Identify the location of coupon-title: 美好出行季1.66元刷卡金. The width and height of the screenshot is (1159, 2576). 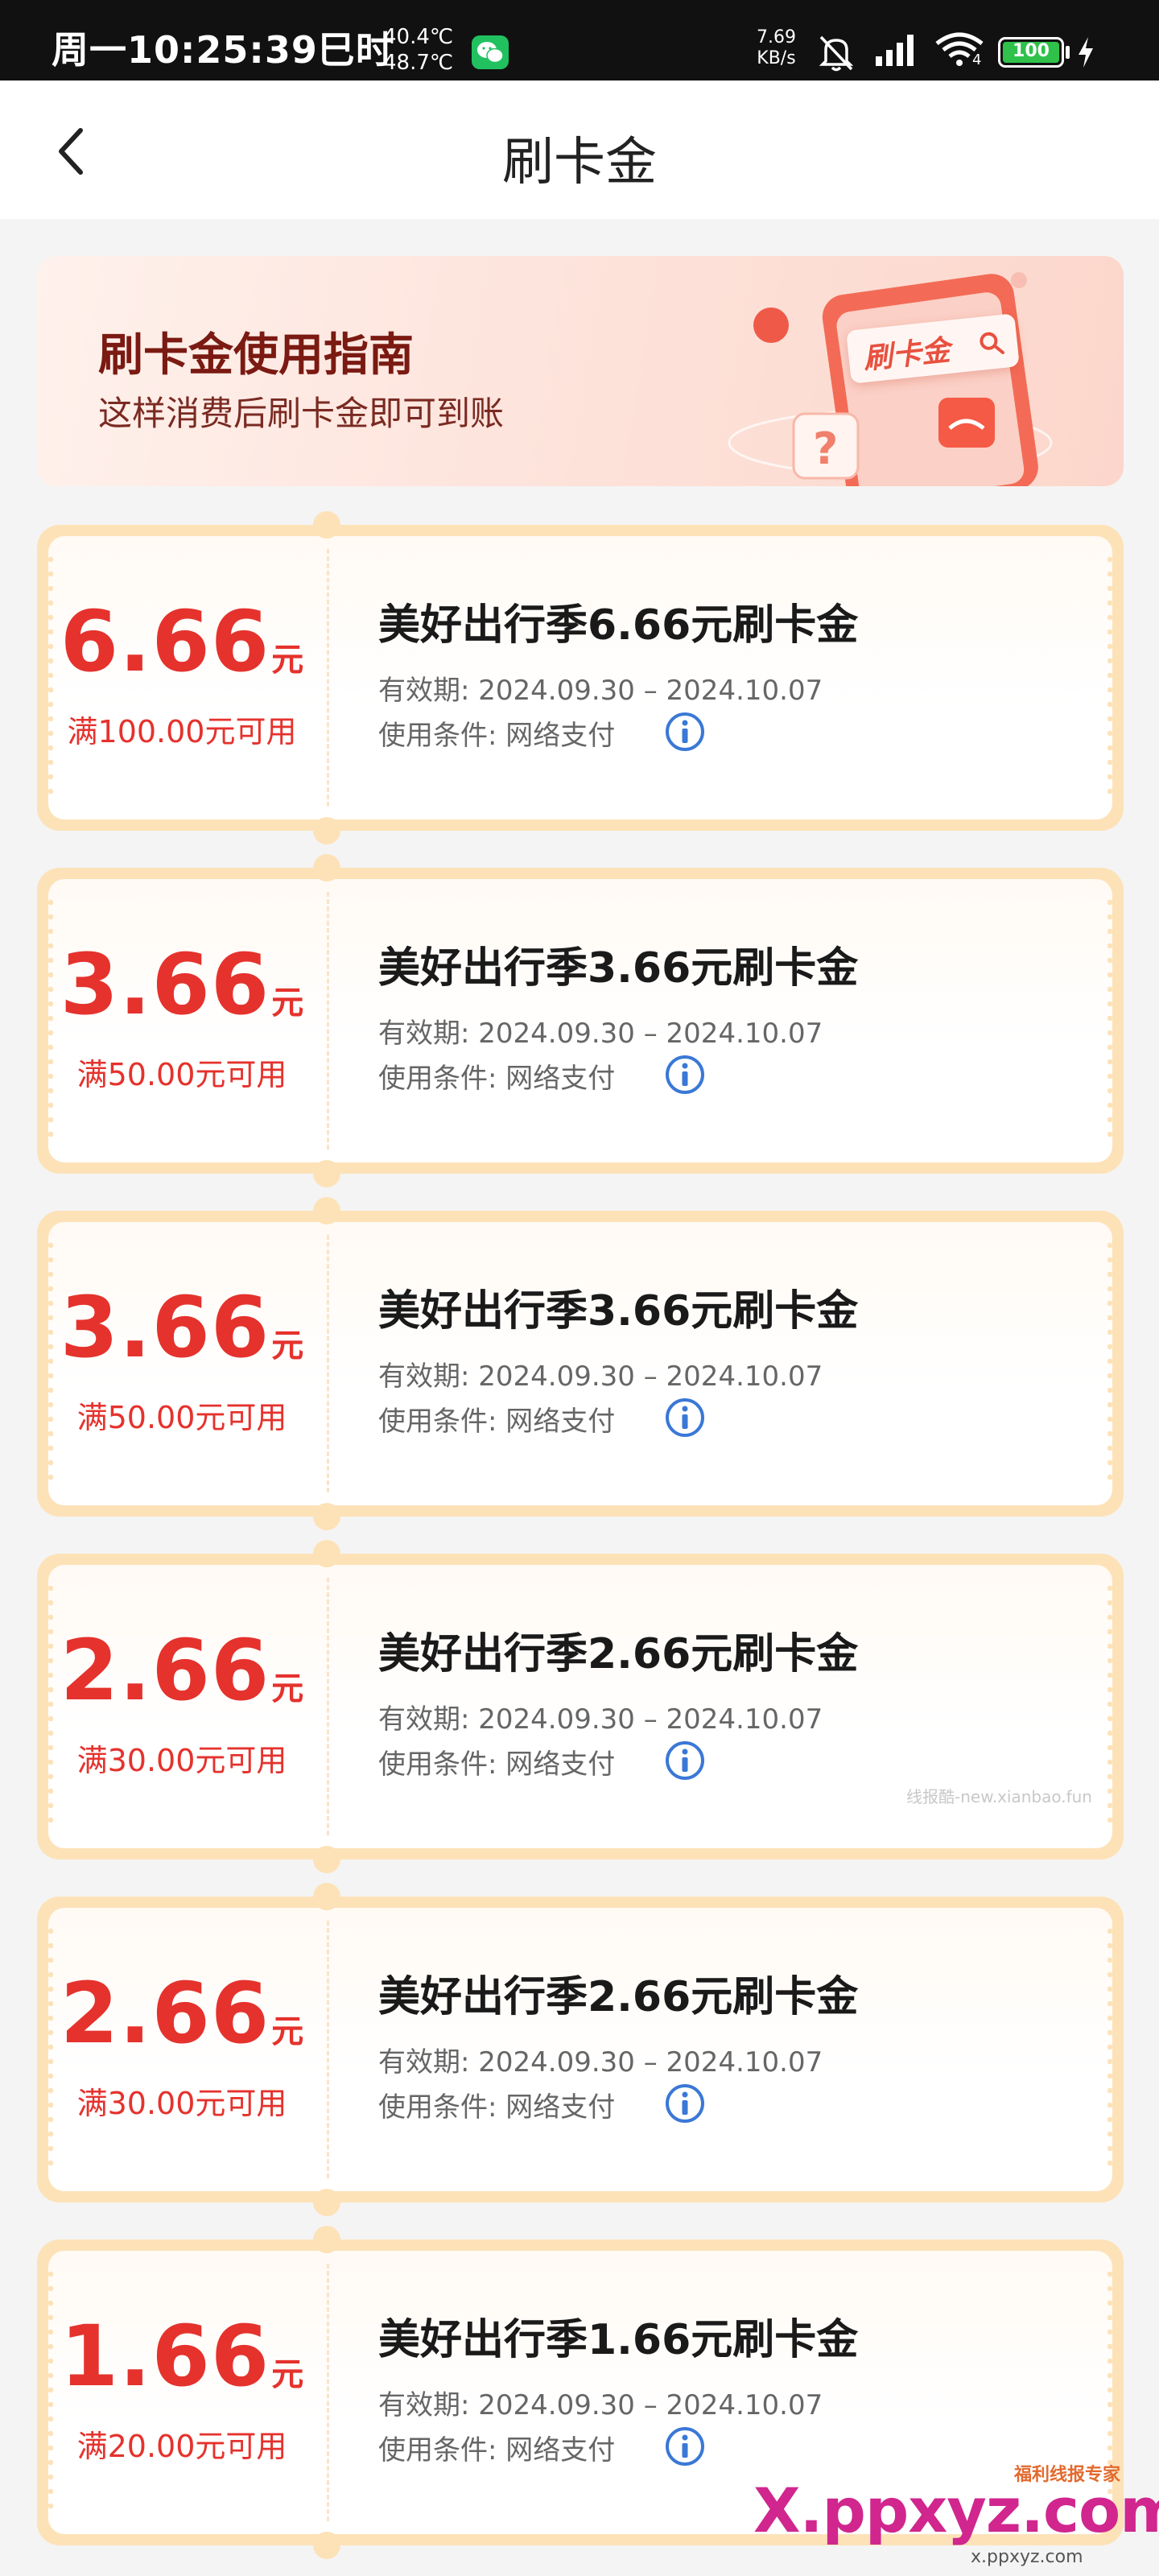
(618, 2340).